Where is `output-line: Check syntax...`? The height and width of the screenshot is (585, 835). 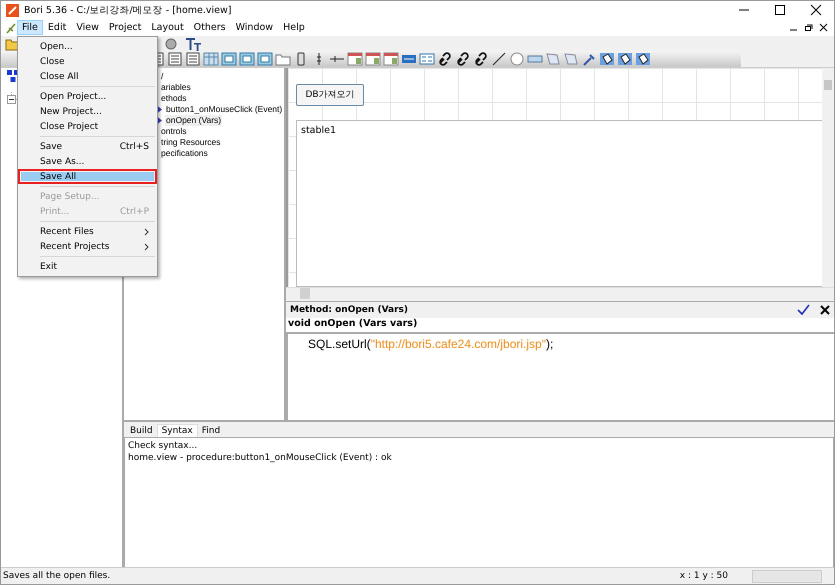 output-line: Check syntax... is located at coordinates (163, 446).